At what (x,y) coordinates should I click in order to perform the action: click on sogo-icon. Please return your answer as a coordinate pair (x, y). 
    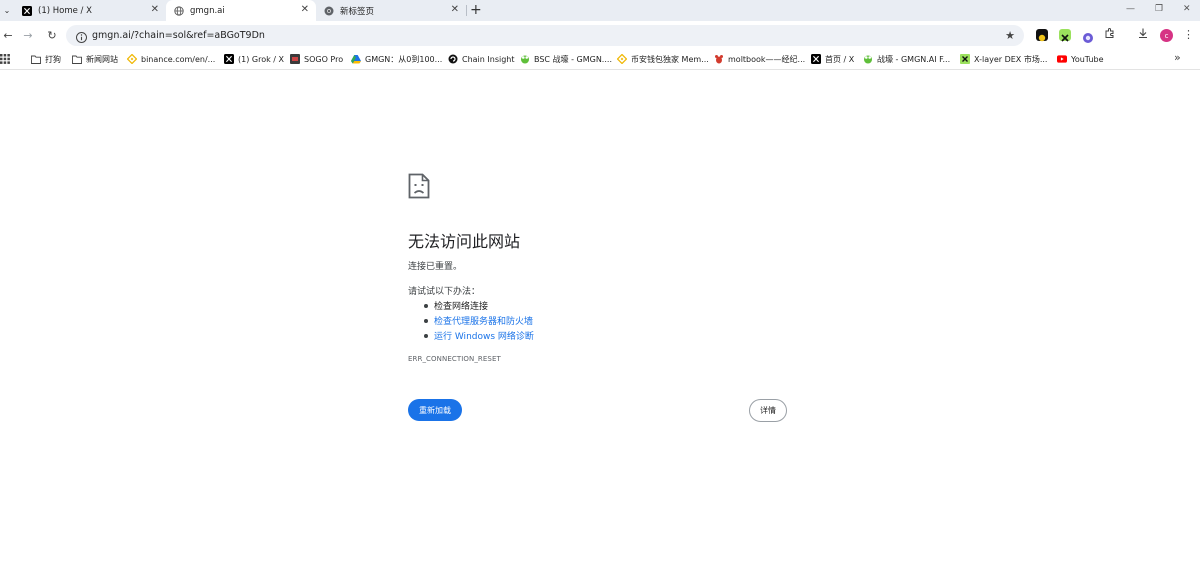
    Looking at the image, I should click on (295, 59).